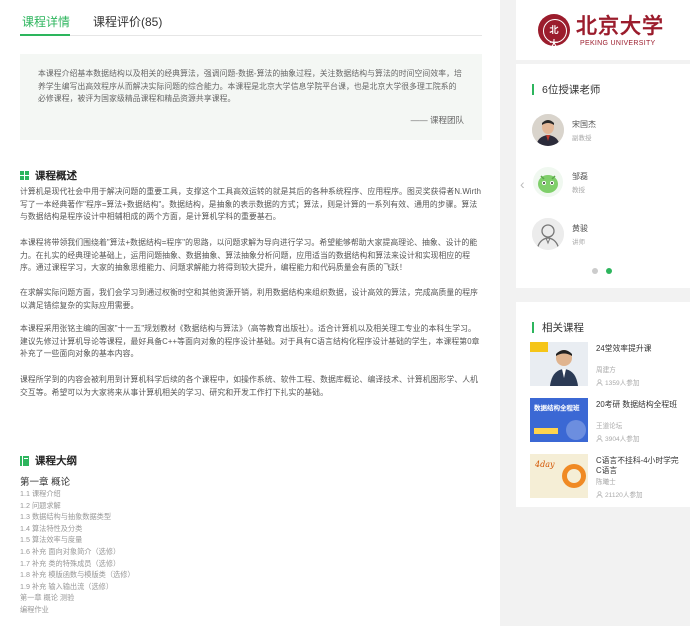 The width and height of the screenshot is (690, 626). I want to click on overview-title: 课程概述, so click(56, 176).